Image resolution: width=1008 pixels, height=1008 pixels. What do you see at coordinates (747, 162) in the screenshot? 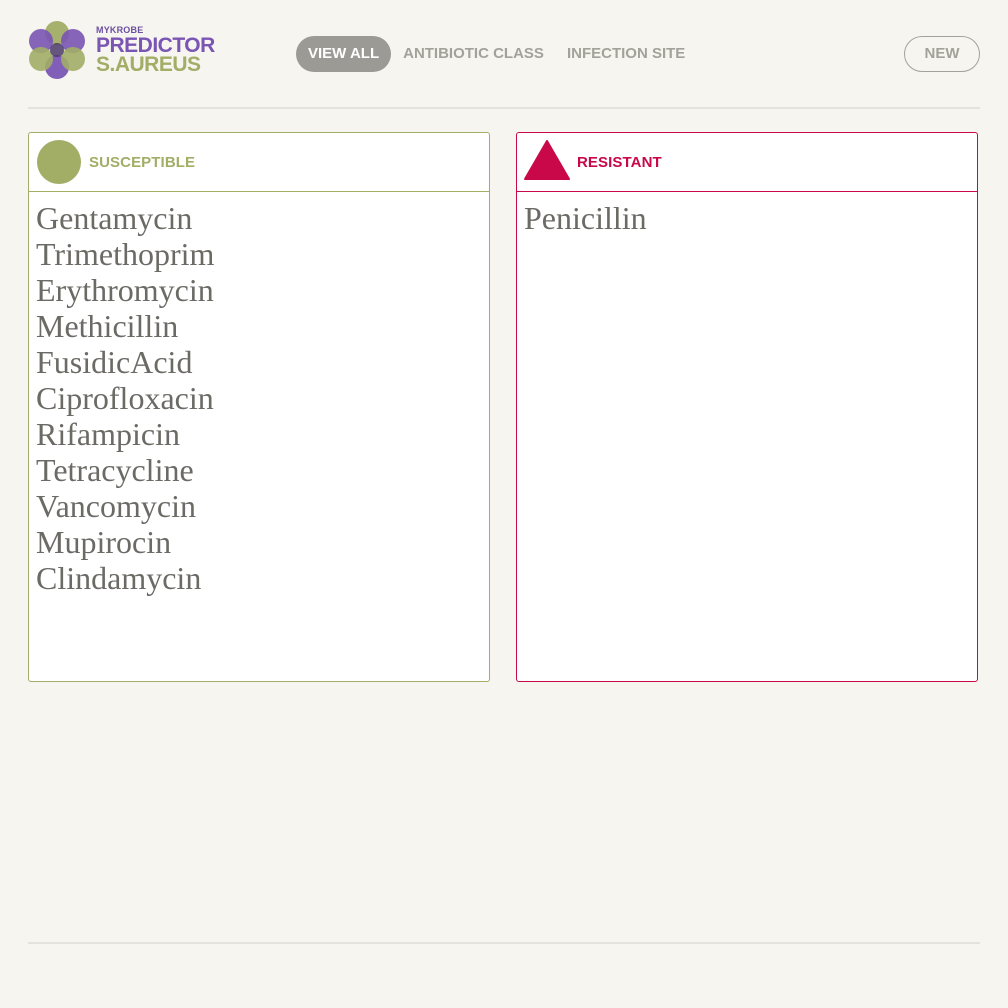
I see `resistant-panel-header: RESISTANT` at bounding box center [747, 162].